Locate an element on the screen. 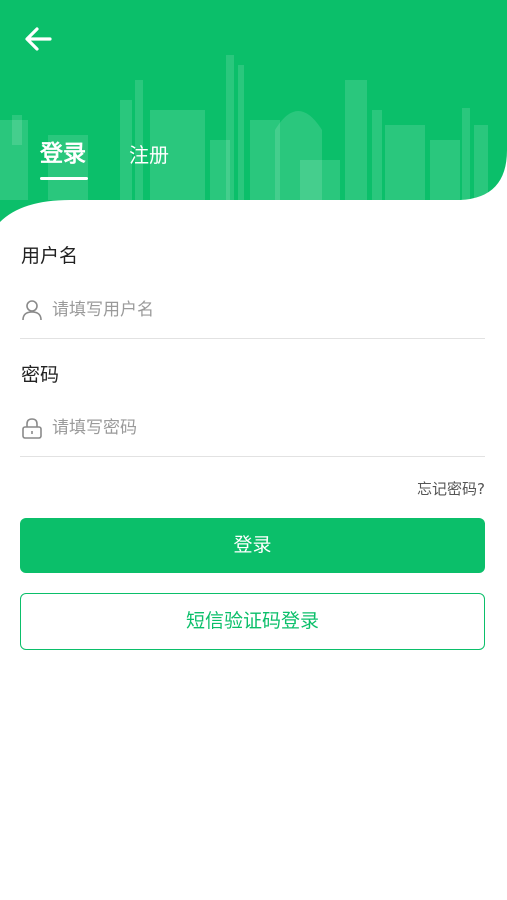  username-field is located at coordinates (252, 310).